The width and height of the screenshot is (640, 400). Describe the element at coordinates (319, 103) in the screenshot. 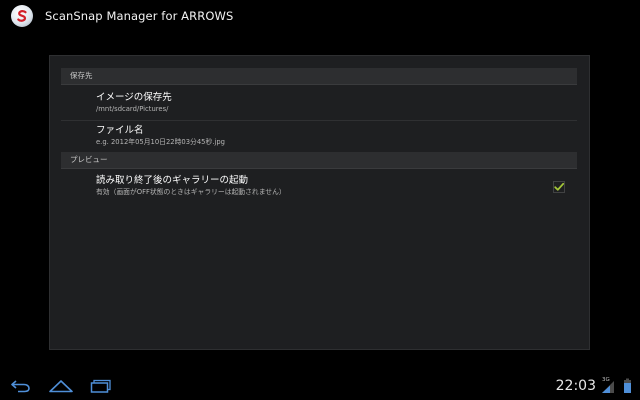

I see `pref-image-save-location: イメージの保存先 /mnt/sdcard/Pictures/` at that location.